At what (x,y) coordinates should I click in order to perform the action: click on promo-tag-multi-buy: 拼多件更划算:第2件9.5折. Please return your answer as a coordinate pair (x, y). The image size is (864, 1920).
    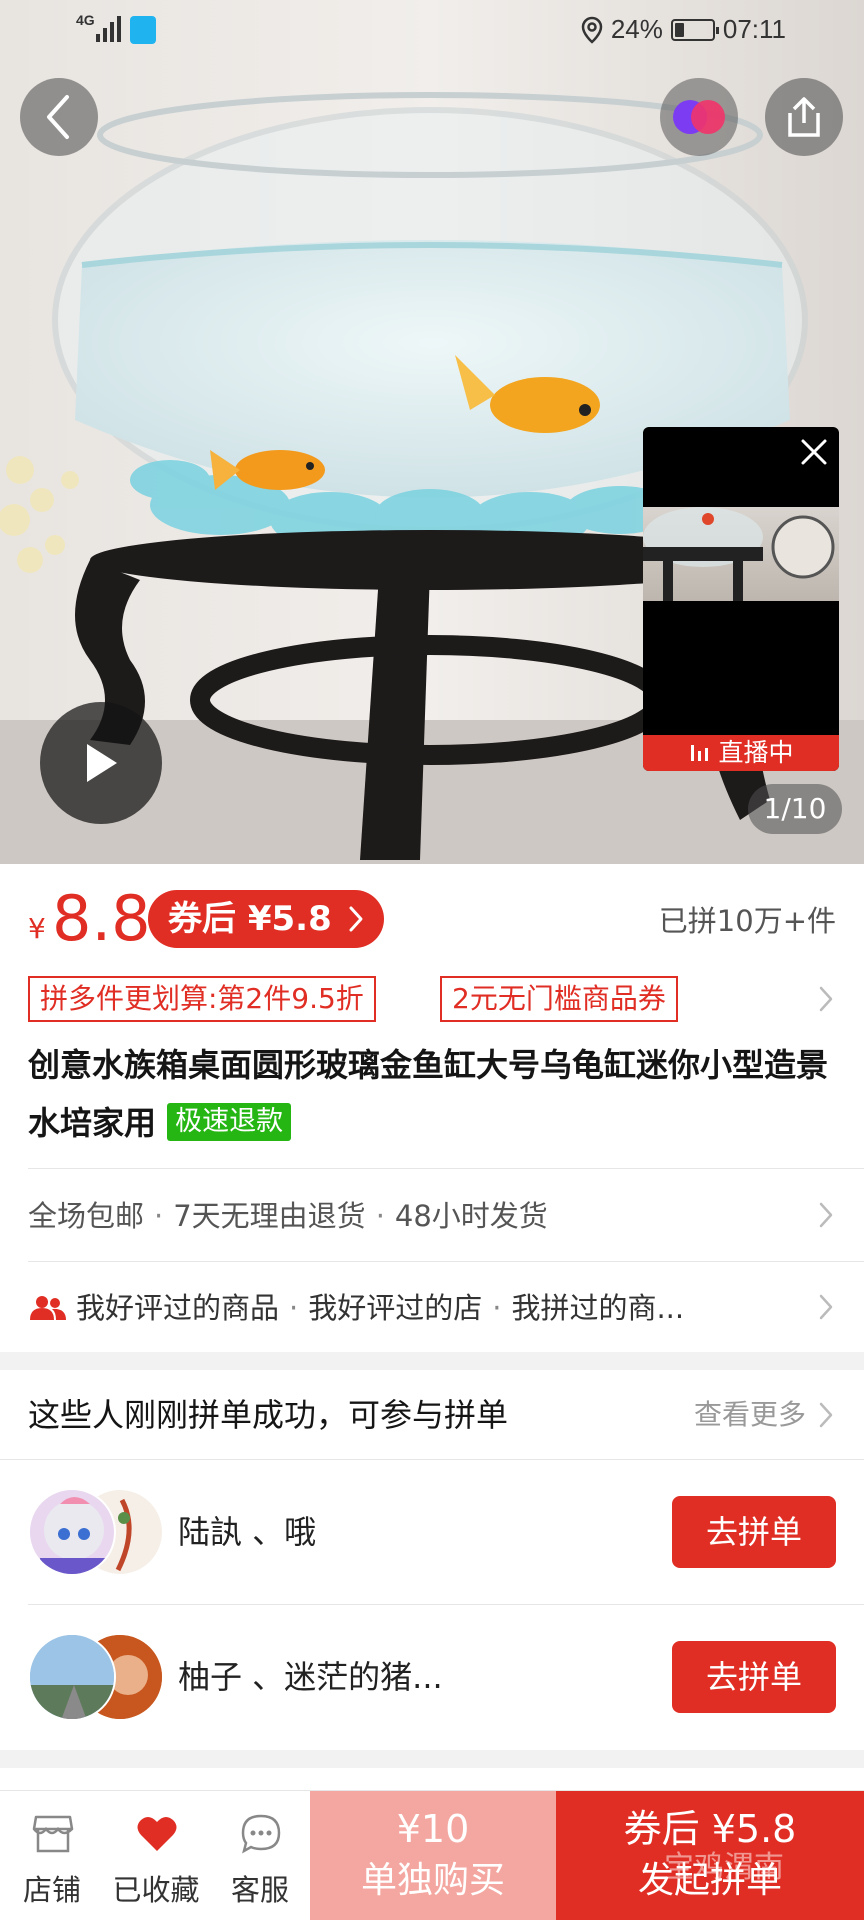
    Looking at the image, I should click on (202, 999).